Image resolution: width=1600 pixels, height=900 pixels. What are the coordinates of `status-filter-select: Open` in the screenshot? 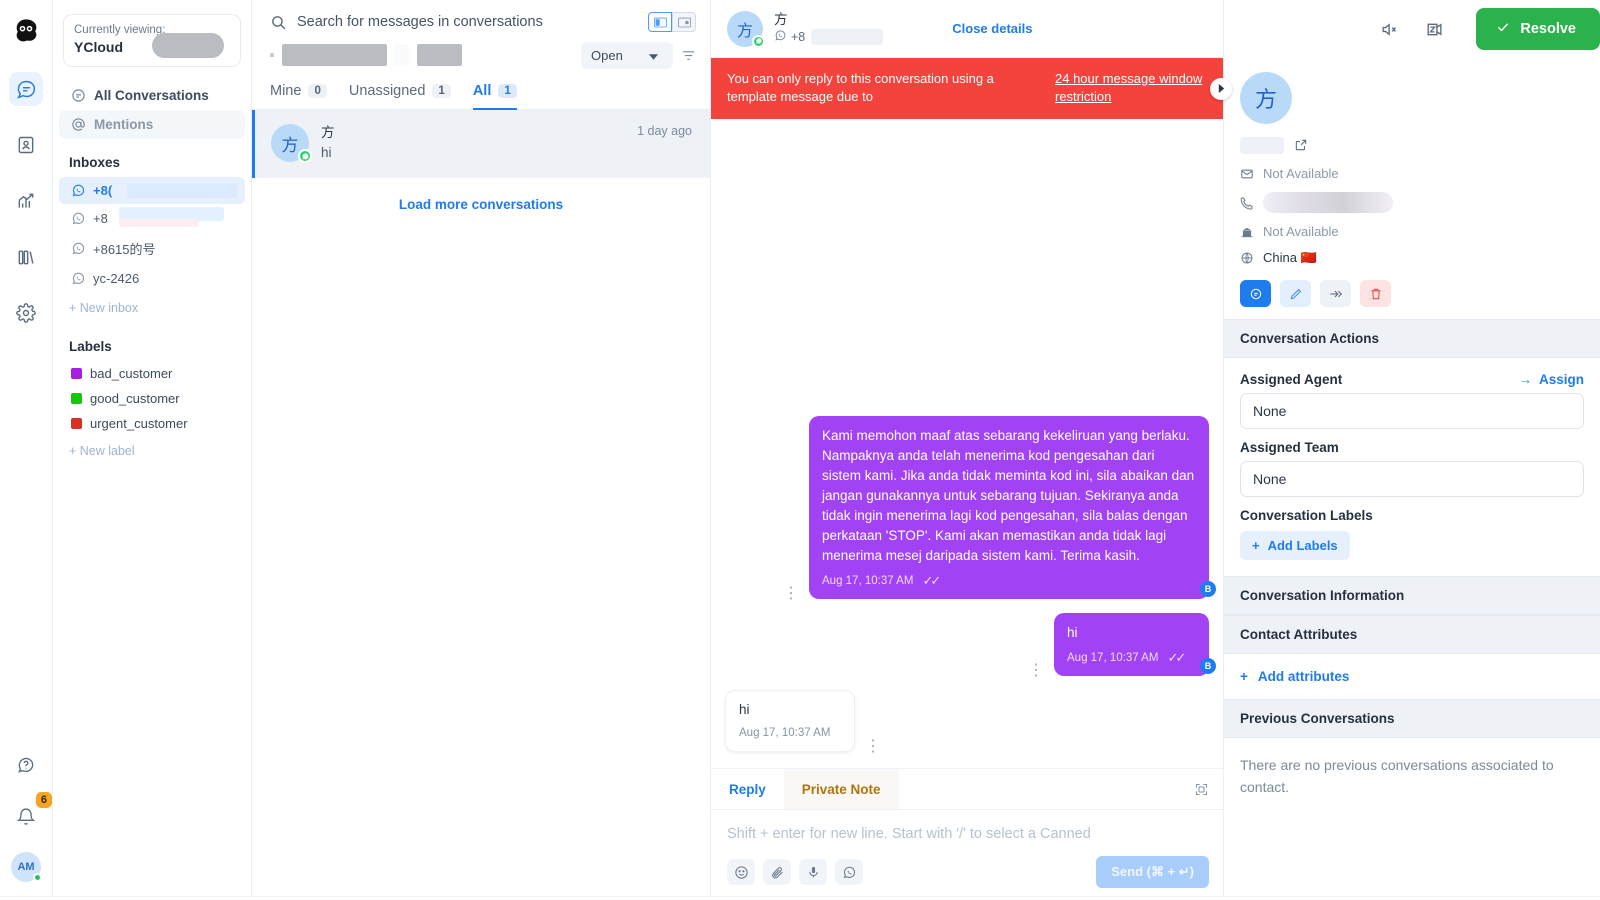 It's located at (627, 55).